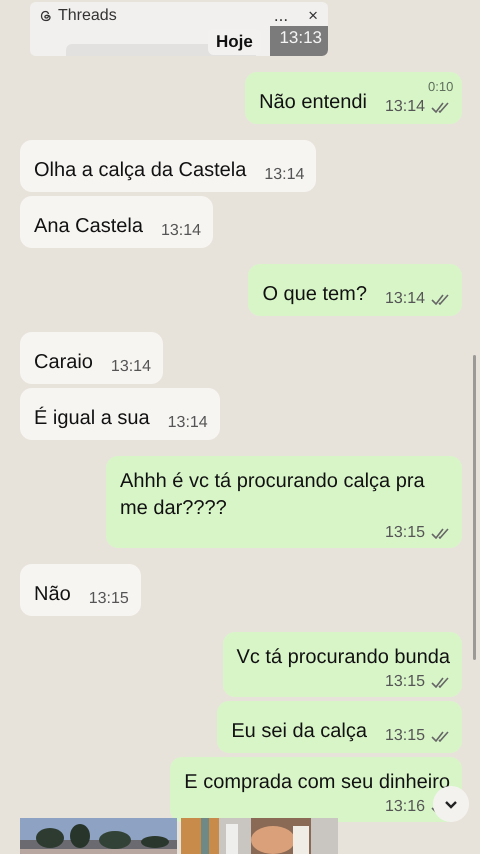  Describe the element at coordinates (313, 102) in the screenshot. I see `message-text: Não entendi` at that location.